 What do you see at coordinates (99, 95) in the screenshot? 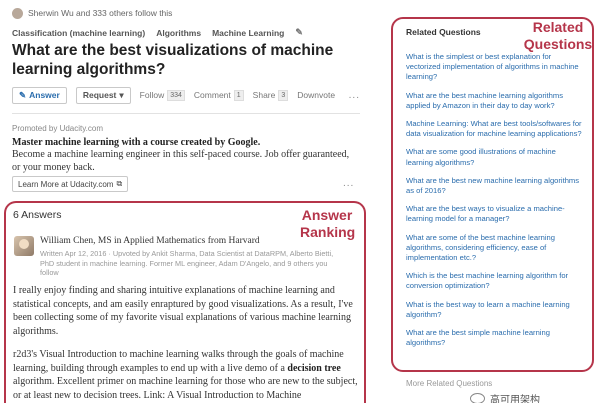
I see `request-button-label: Request` at bounding box center [99, 95].